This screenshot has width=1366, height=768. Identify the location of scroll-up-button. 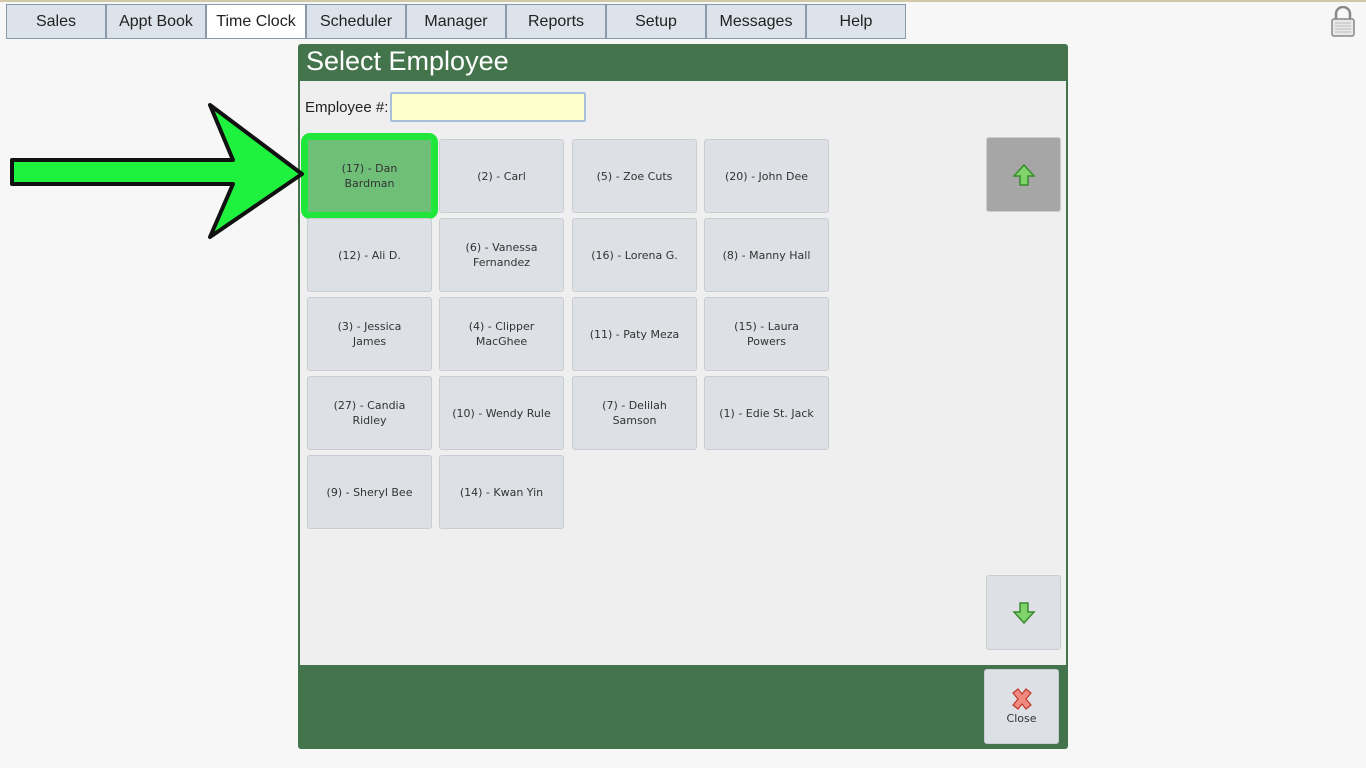
(1023, 174).